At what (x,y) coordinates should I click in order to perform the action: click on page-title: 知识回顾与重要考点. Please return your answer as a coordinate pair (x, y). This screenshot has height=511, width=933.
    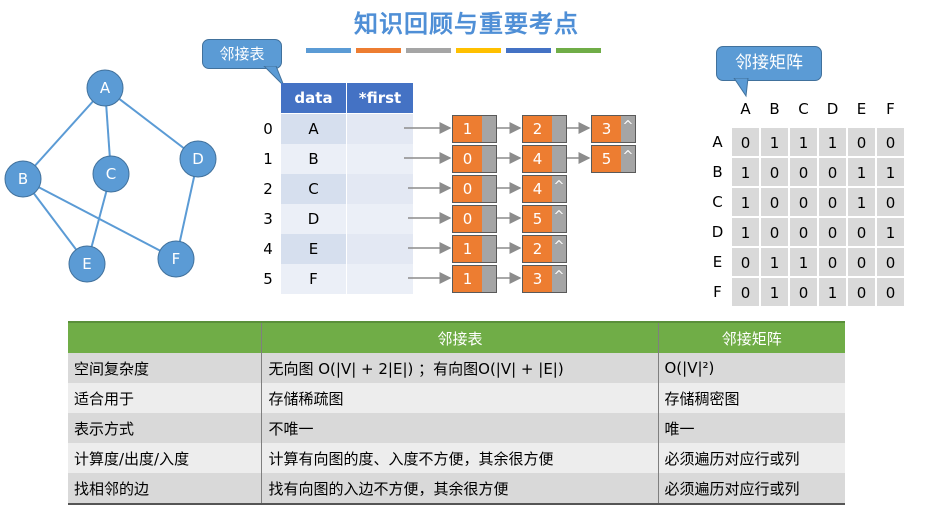
    Looking at the image, I should click on (466, 24).